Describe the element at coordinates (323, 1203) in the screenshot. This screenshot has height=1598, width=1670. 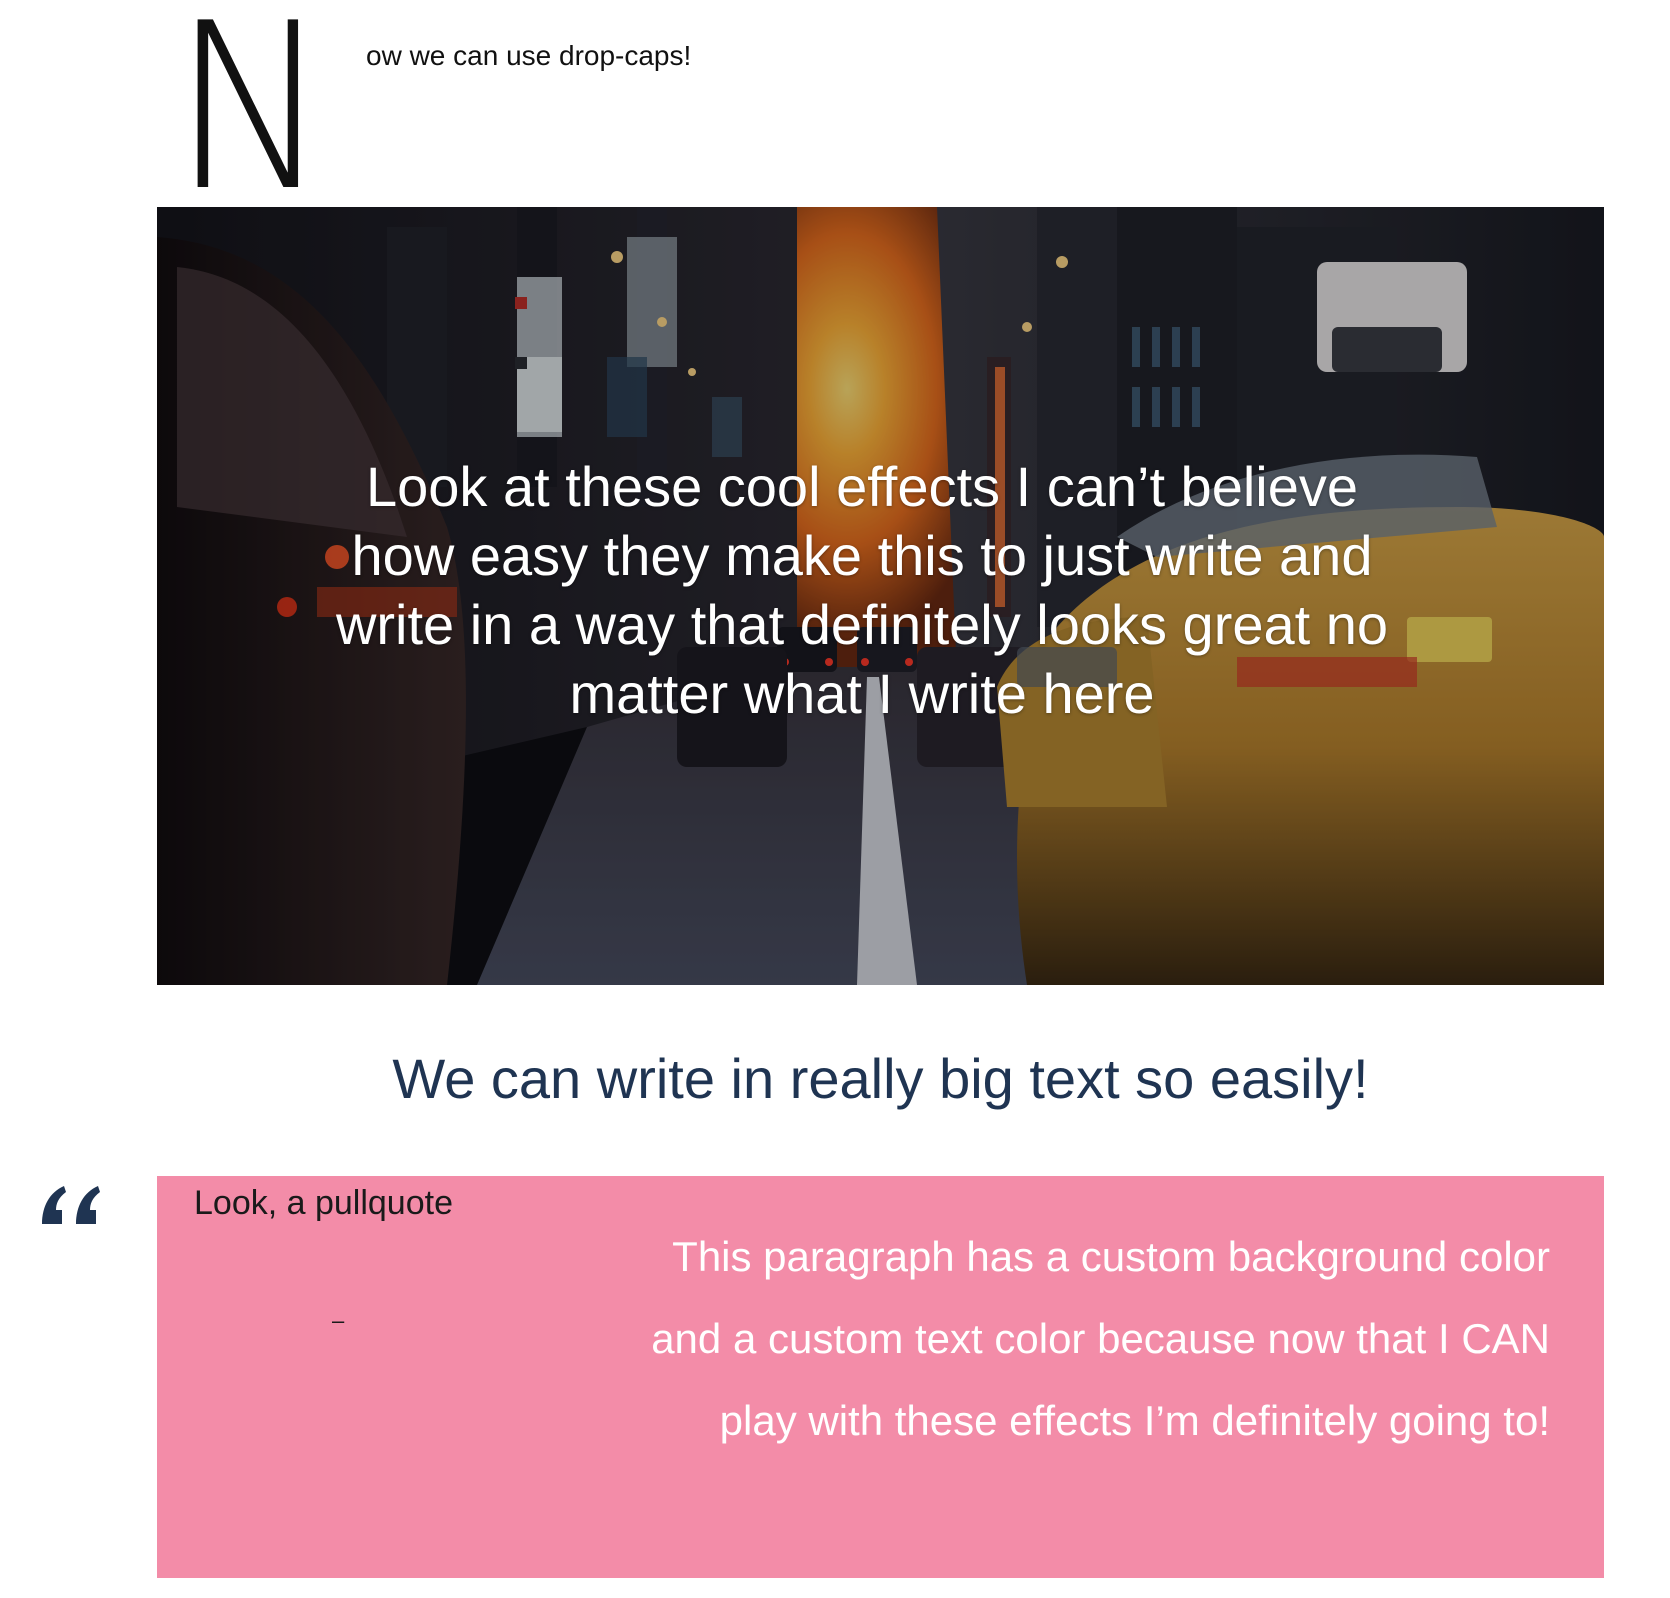
I see `pullquote-label: Look, a pullquote` at that location.